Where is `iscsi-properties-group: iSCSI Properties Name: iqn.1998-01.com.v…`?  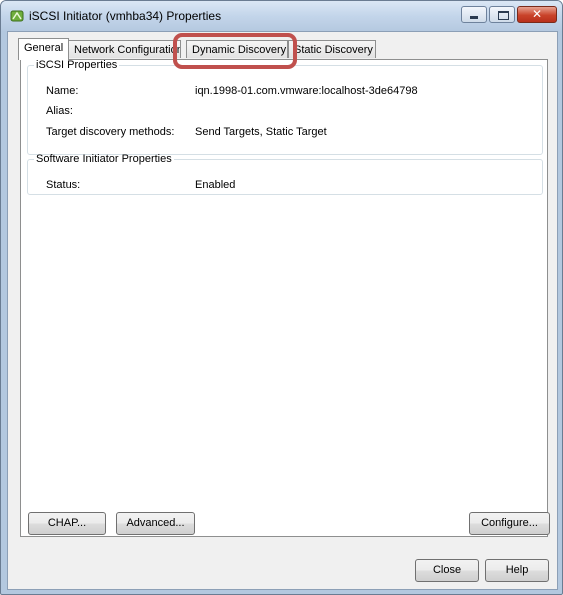
iscsi-properties-group: iSCSI Properties Name: iqn.1998-01.com.v… is located at coordinates (285, 107).